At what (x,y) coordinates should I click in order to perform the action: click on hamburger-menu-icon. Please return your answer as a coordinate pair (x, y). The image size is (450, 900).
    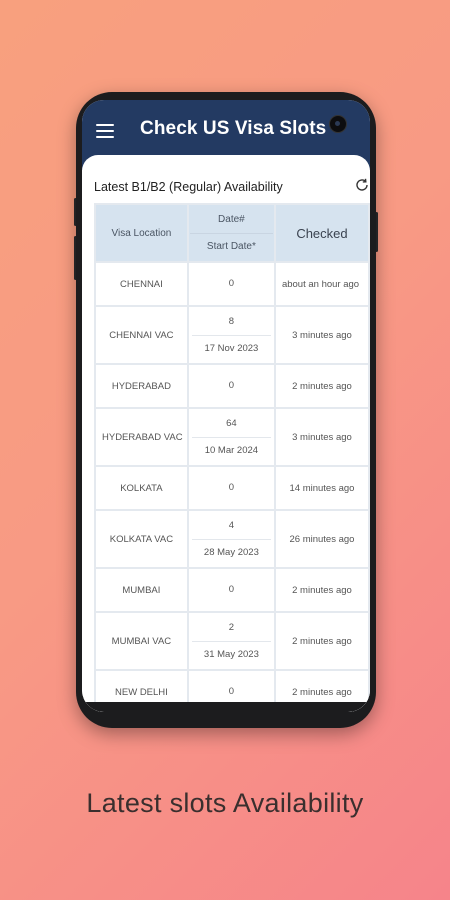
    Looking at the image, I should click on (105, 131).